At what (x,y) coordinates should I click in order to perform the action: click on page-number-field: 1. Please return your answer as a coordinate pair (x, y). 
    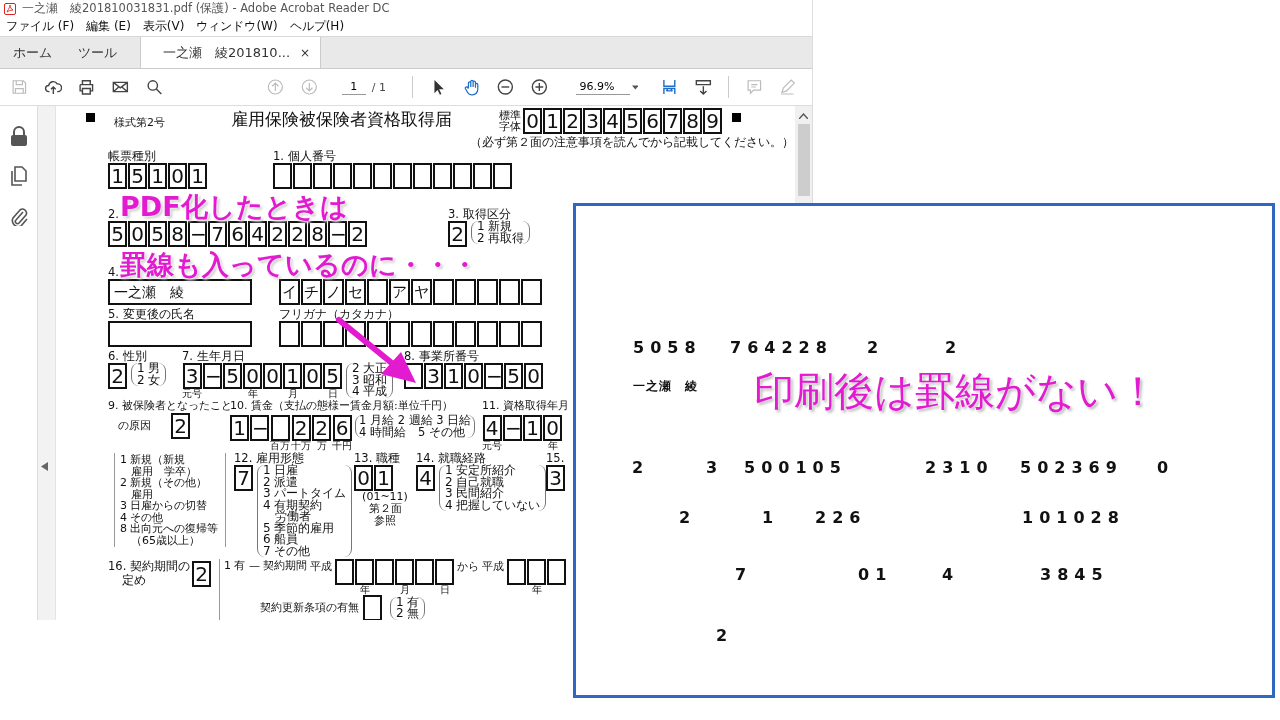
    Looking at the image, I should click on (353, 87).